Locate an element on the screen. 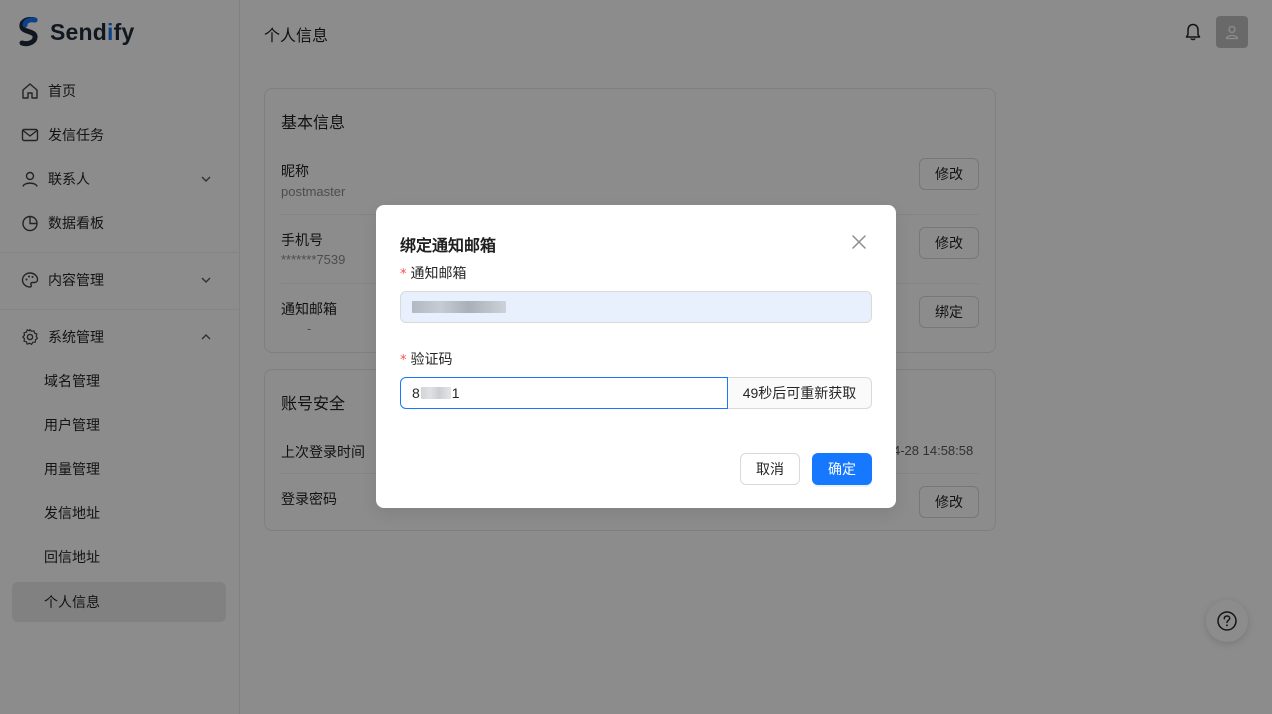 This screenshot has height=714, width=1272. redacted-email is located at coordinates (459, 307).